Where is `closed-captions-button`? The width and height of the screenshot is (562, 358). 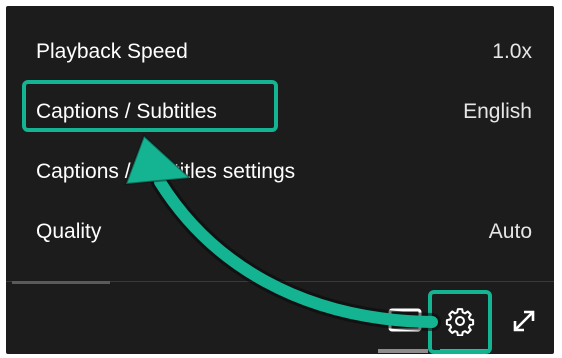 closed-captions-button is located at coordinates (405, 320).